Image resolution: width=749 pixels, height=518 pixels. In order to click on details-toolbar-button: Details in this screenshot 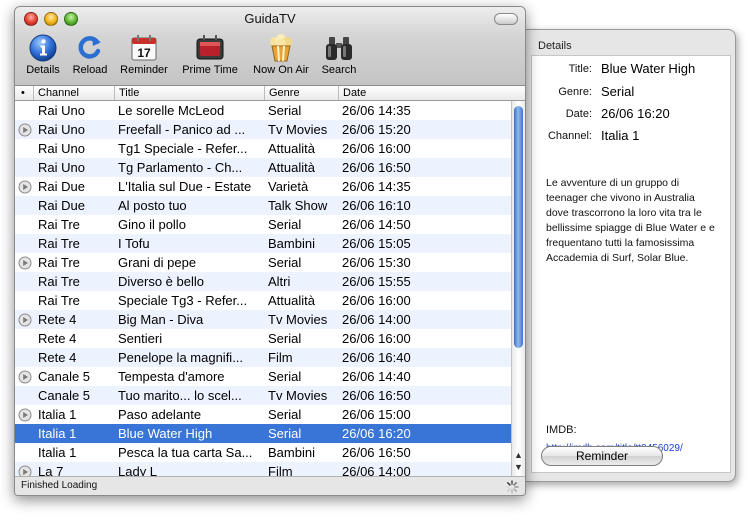, I will do `click(43, 54)`.